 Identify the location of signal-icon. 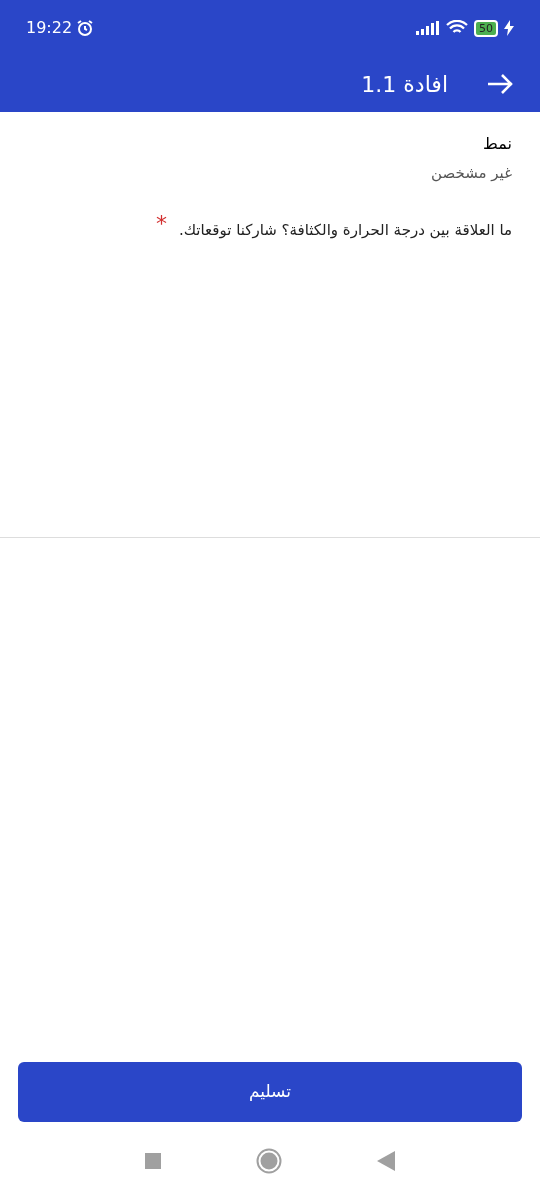
(428, 28).